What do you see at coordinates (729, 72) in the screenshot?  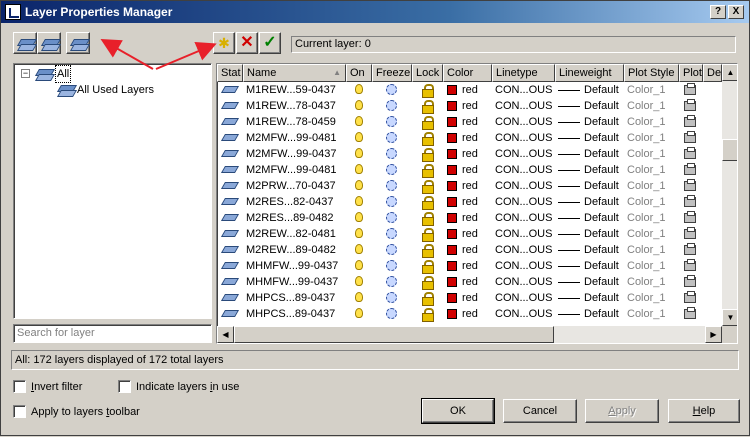 I see `scroll-up-arrow-icon: ▲` at bounding box center [729, 72].